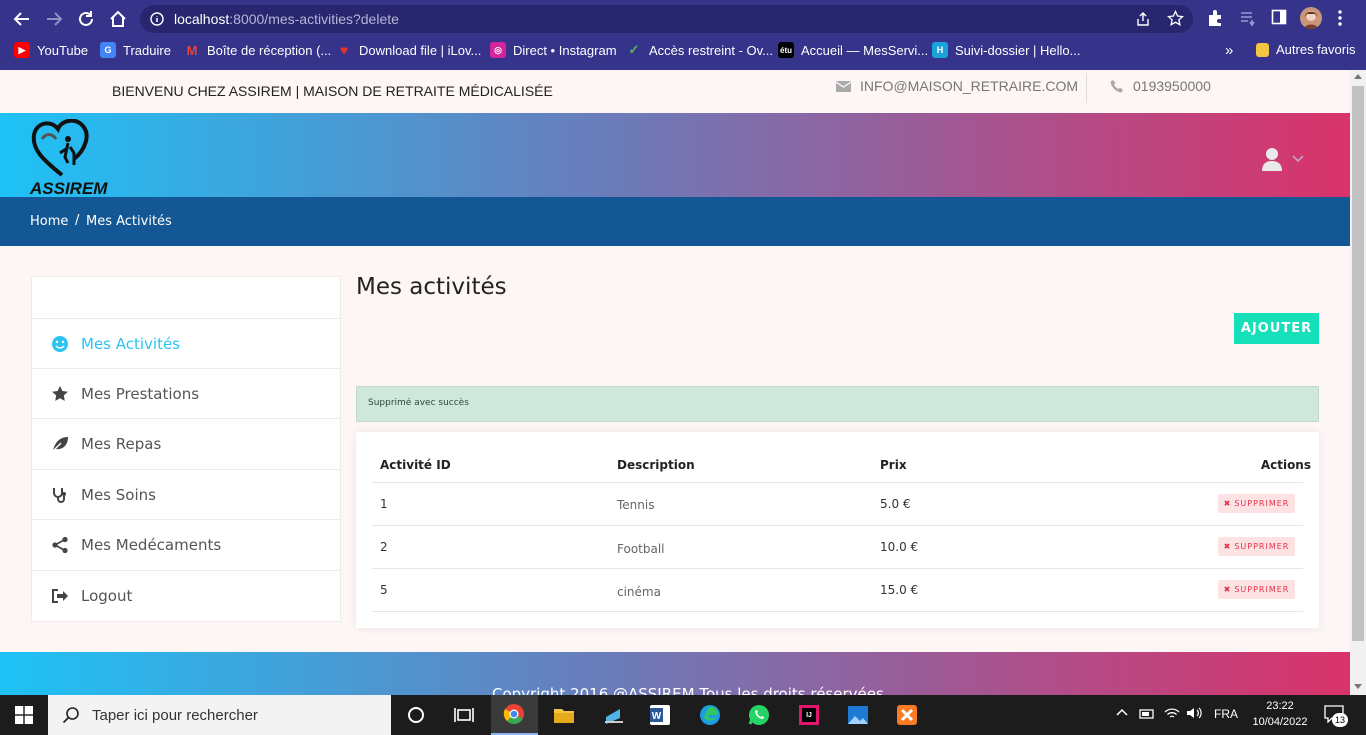  Describe the element at coordinates (464, 715) in the screenshot. I see `task-view-icon` at that location.